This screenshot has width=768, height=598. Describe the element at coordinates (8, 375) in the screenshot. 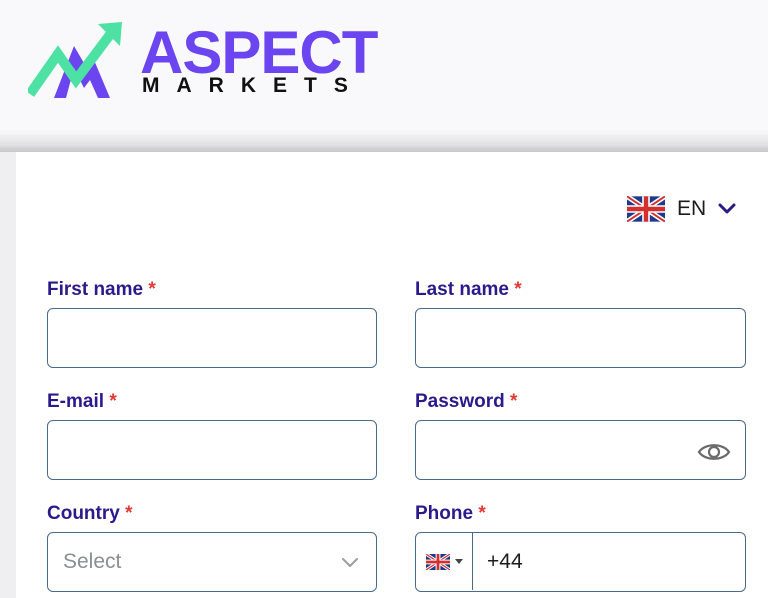

I see `left-gutter` at that location.